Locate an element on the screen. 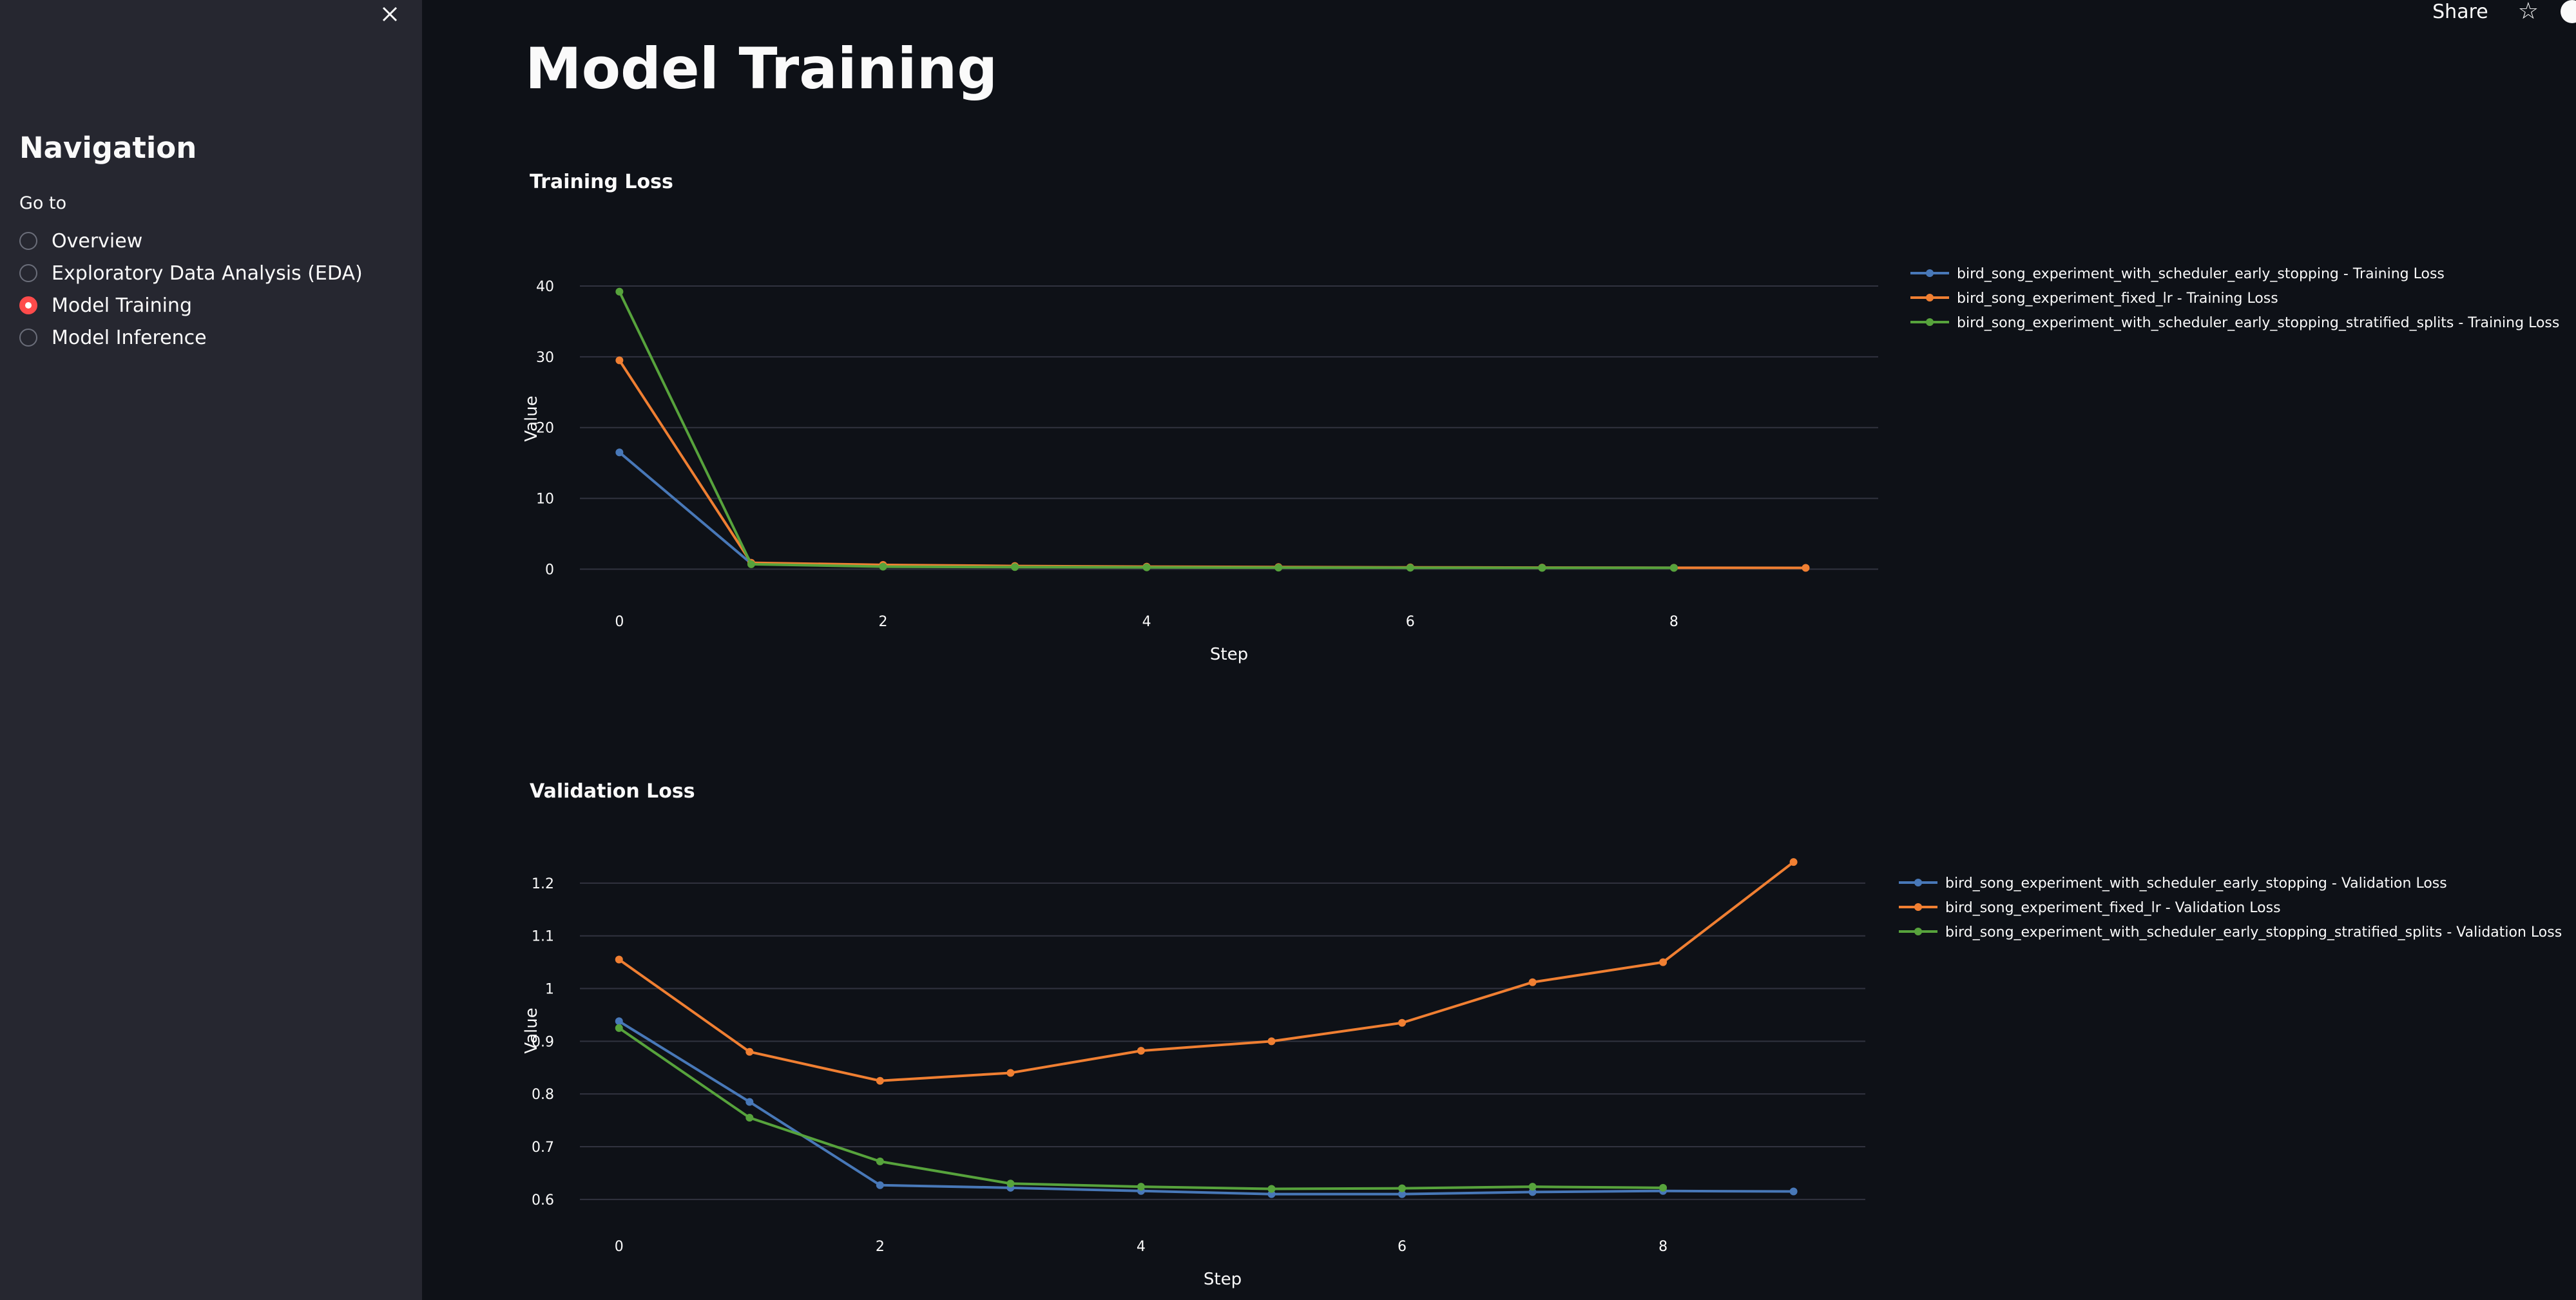 The image size is (2576, 1300). close-icon is located at coordinates (390, 14).